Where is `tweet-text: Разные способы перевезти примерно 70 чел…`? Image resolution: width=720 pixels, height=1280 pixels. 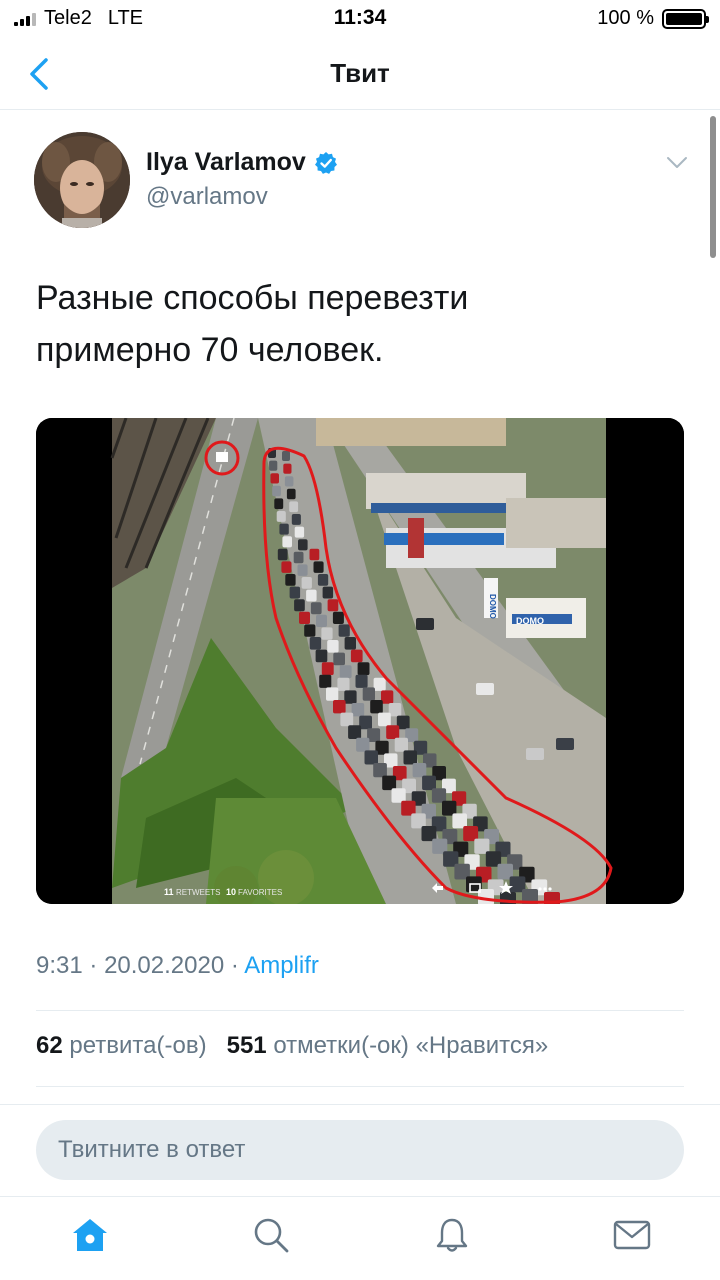
tweet-text: Разные способы перевезти примерно 70 чел… is located at coordinates (356, 324).